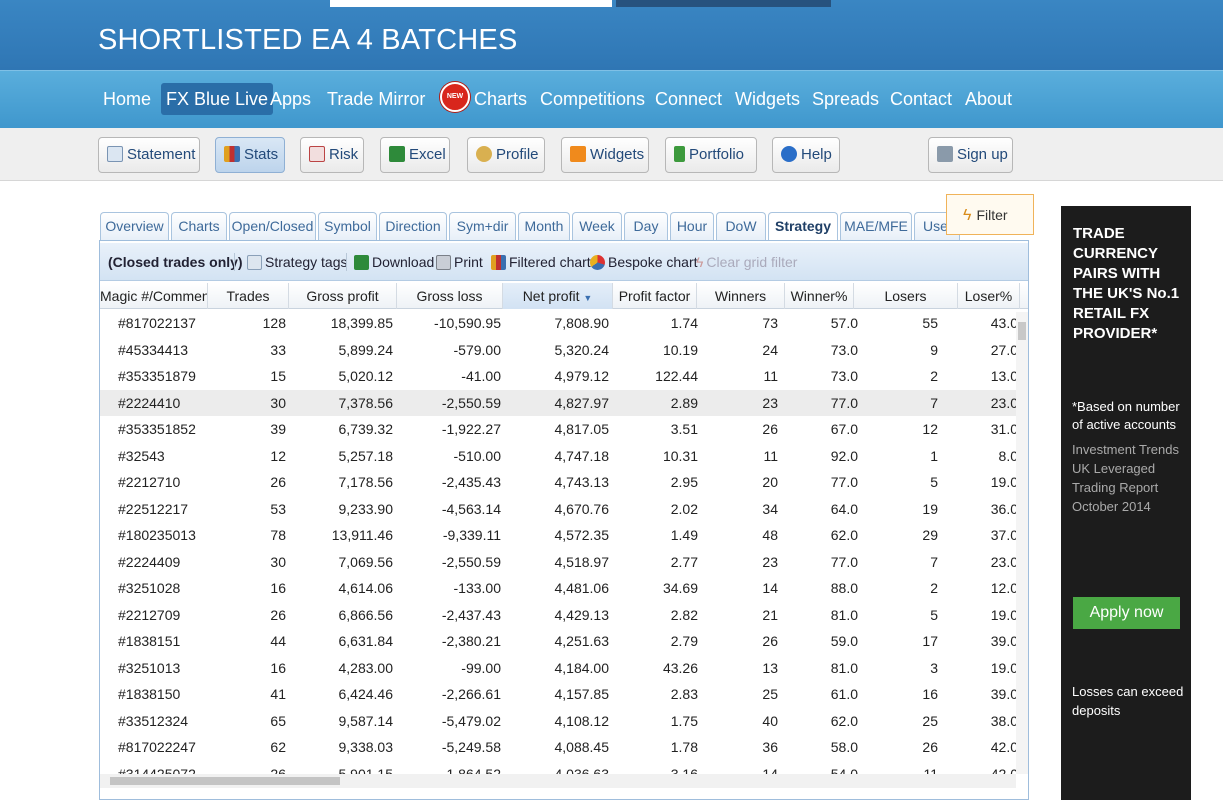  I want to click on vertical-scroll-thumb, so click(1022, 331).